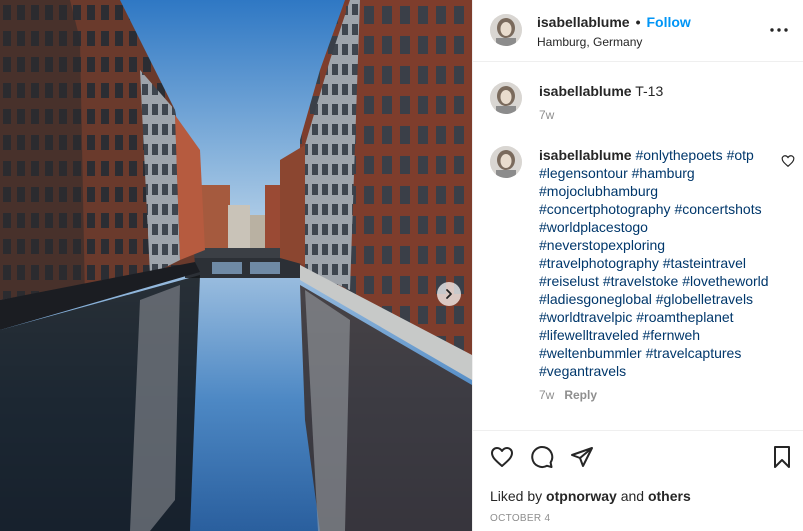 The image size is (803, 531). What do you see at coordinates (672, 335) in the screenshot?
I see `hashtag-link: #fernweh` at bounding box center [672, 335].